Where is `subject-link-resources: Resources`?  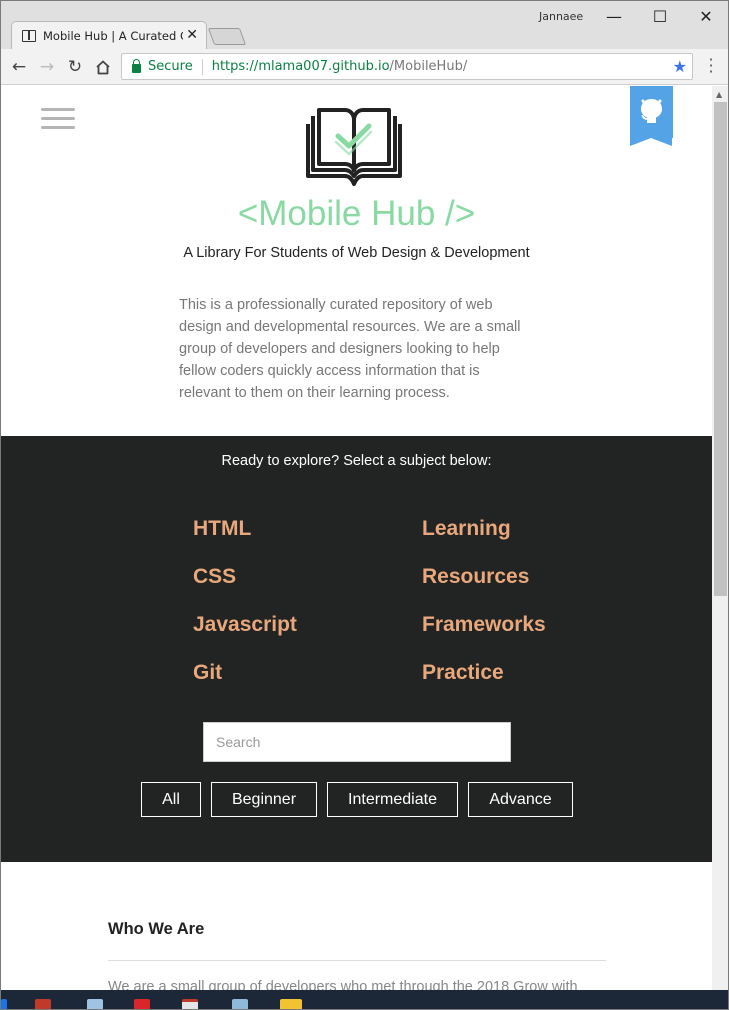
subject-link-resources: Resources is located at coordinates (475, 577).